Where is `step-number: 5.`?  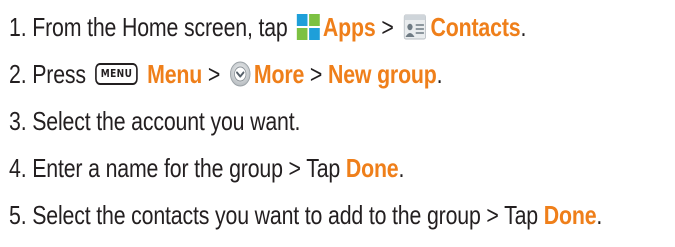
step-number: 5. is located at coordinates (18, 215).